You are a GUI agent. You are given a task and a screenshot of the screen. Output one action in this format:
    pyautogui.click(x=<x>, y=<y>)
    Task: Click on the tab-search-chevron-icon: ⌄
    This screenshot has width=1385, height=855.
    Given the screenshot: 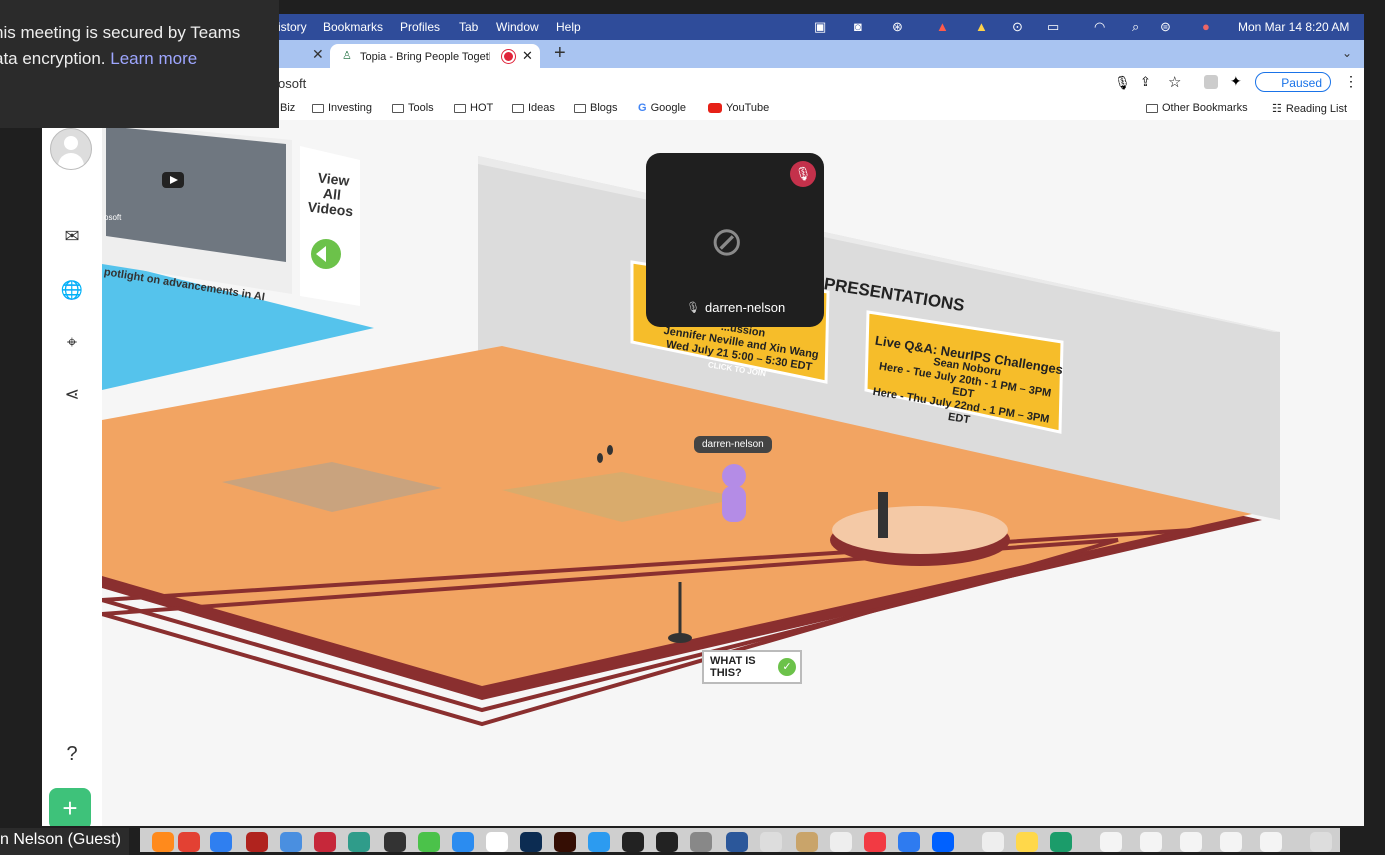 What is the action you would take?
    pyautogui.click(x=1347, y=53)
    